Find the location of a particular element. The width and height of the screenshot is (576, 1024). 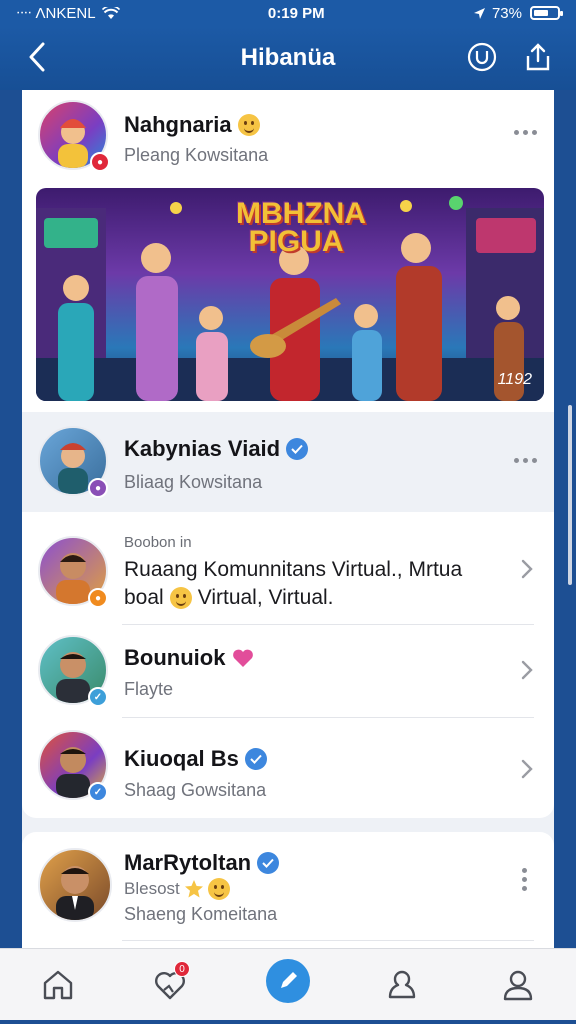

page-title: Hibanüa is located at coordinates (288, 57).